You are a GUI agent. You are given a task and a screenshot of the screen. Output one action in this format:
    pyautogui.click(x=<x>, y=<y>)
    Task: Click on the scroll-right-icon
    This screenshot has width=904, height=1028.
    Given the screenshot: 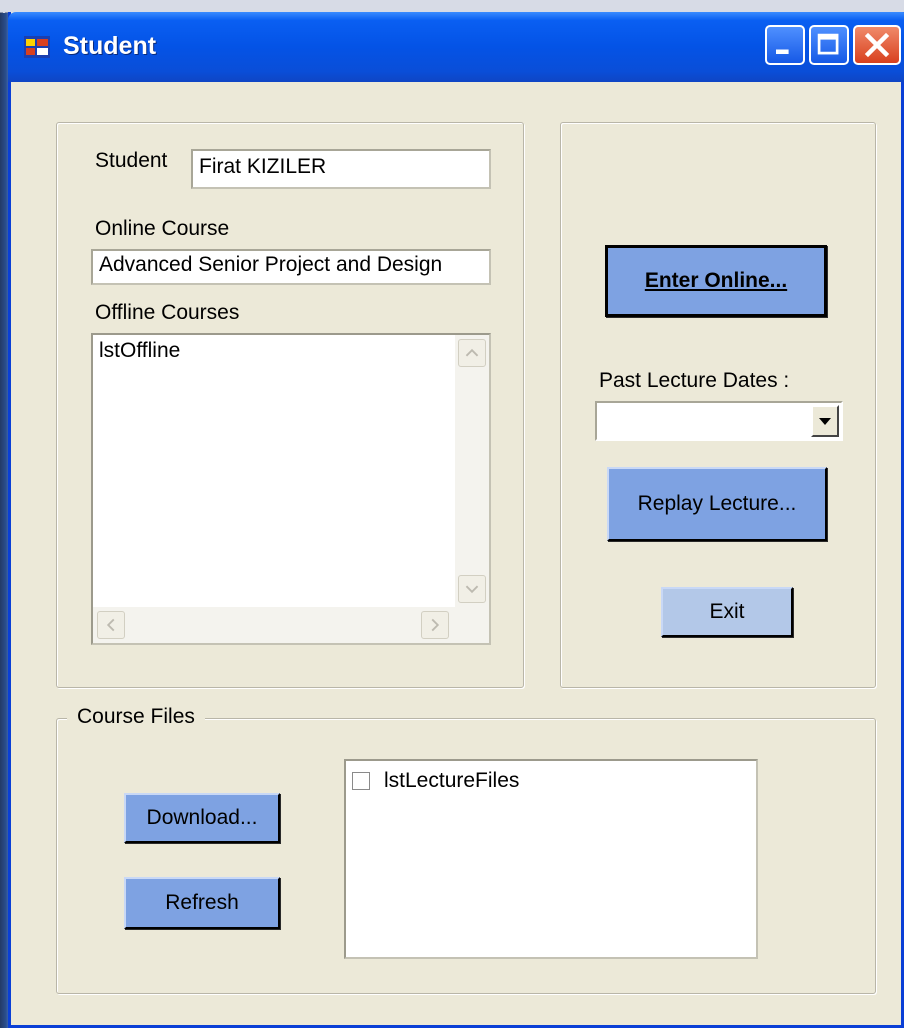 What is the action you would take?
    pyautogui.click(x=435, y=625)
    